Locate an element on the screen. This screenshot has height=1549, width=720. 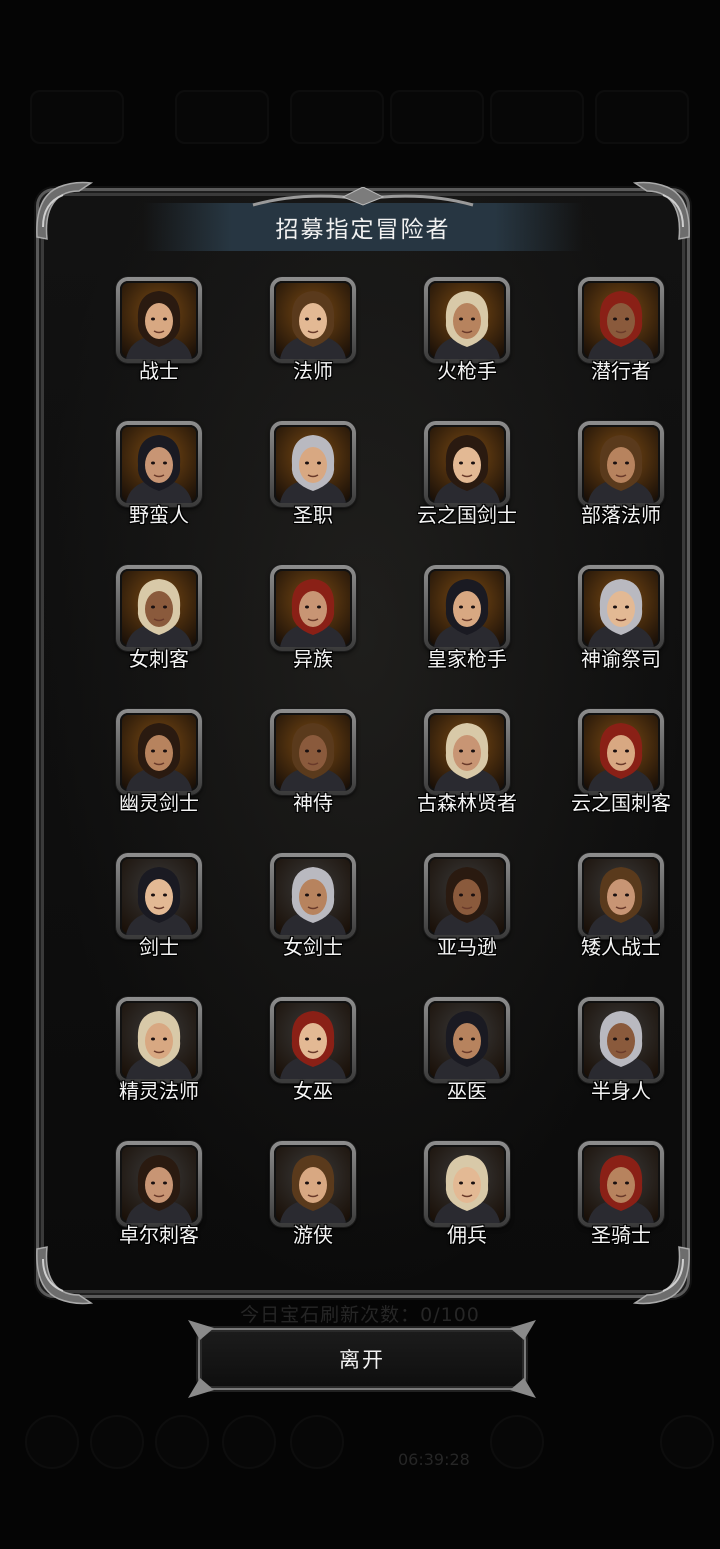
class-option: 法师 is located at coordinates (317, 342).